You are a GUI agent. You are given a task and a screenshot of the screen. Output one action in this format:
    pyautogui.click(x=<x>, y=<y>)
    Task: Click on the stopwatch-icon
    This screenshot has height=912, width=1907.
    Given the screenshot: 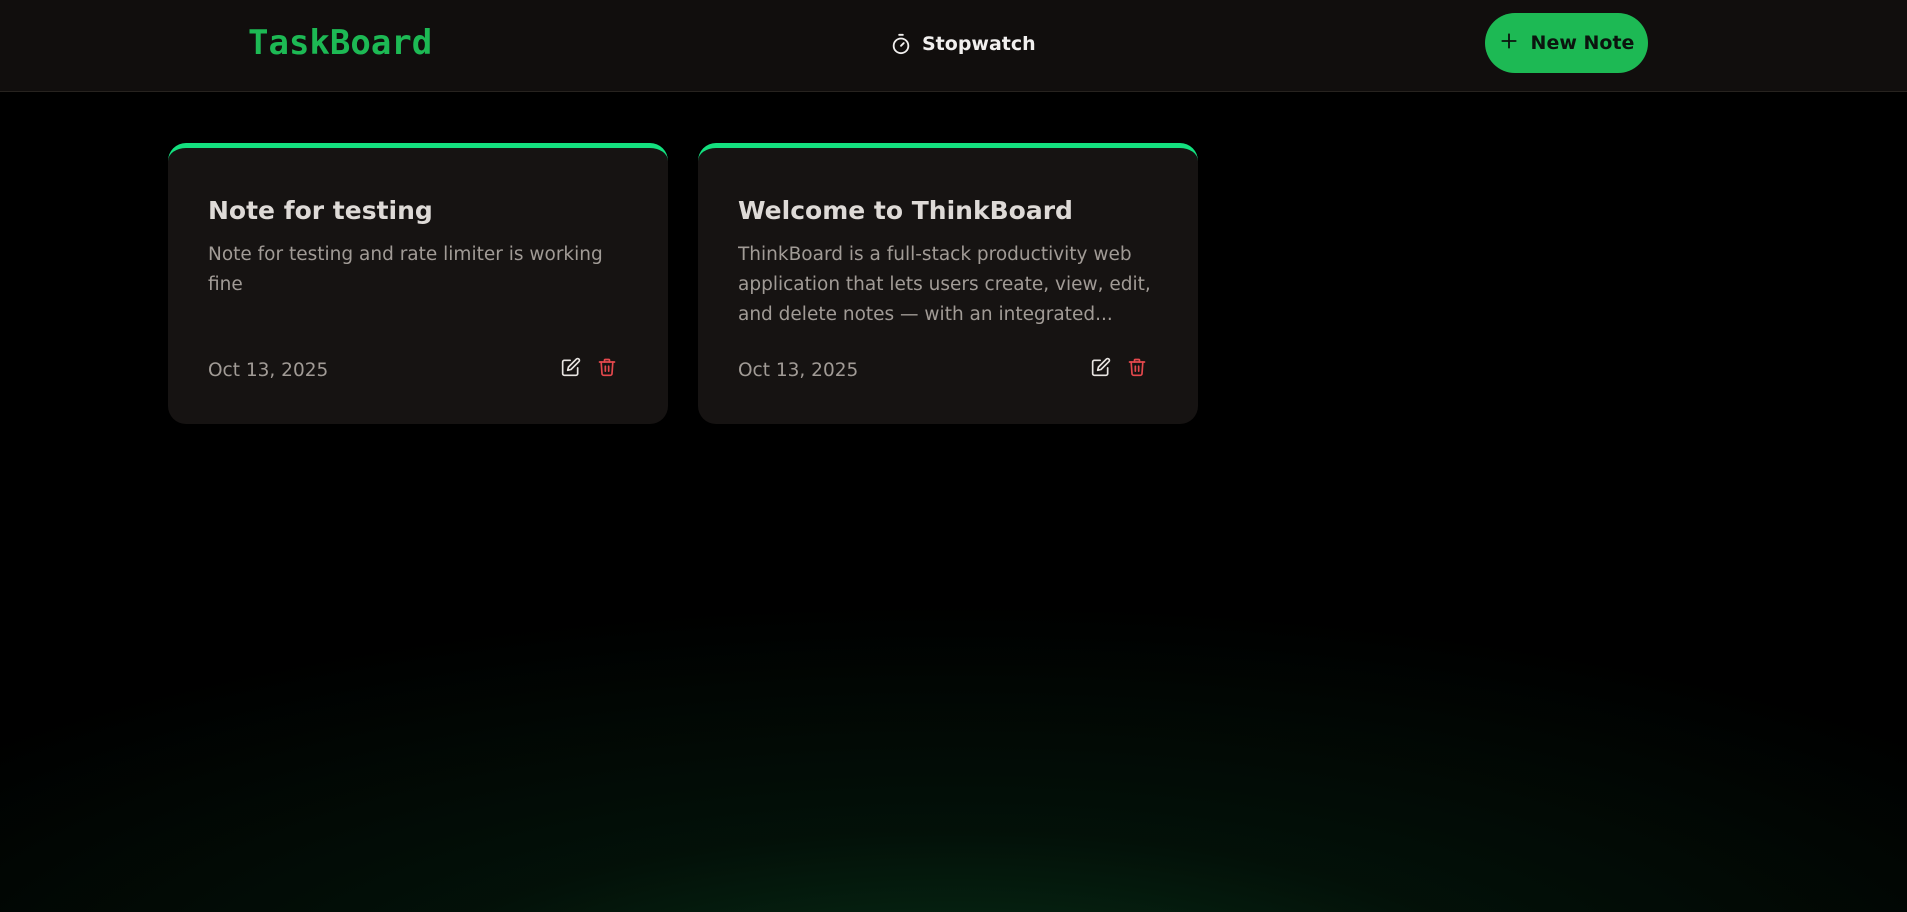 What is the action you would take?
    pyautogui.click(x=901, y=44)
    